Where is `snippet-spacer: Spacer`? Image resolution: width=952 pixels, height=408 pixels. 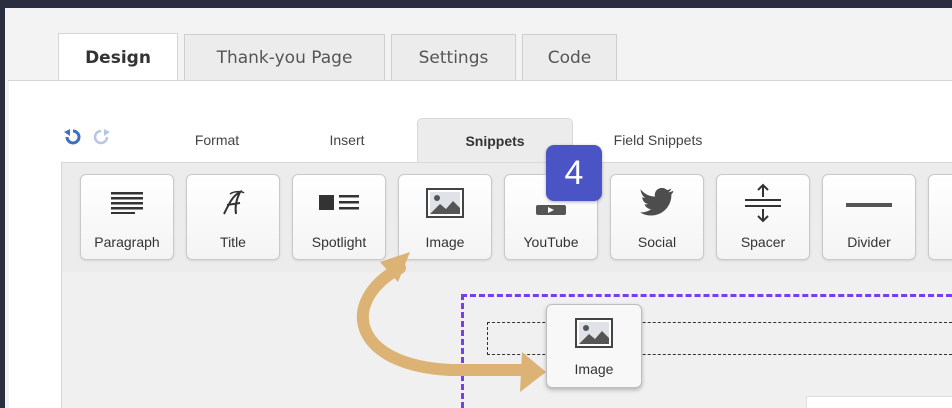
snippet-spacer: Spacer is located at coordinates (763, 217).